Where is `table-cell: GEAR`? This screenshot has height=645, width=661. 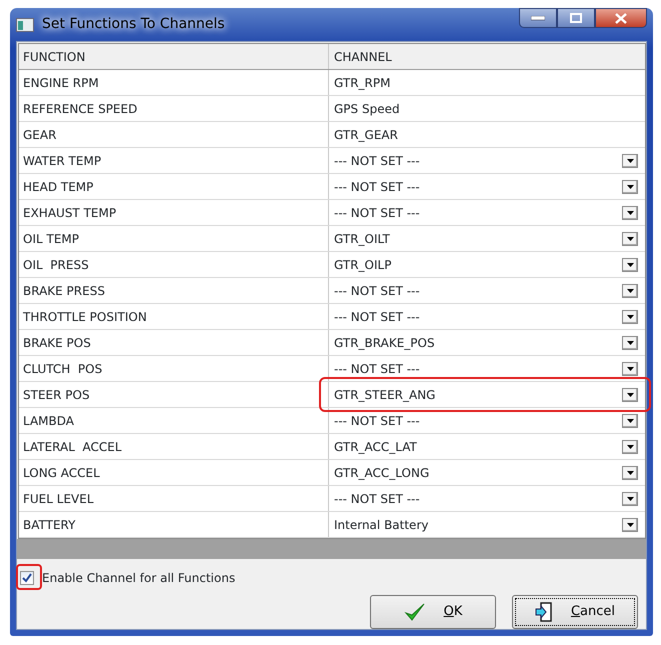
table-cell: GEAR is located at coordinates (174, 134).